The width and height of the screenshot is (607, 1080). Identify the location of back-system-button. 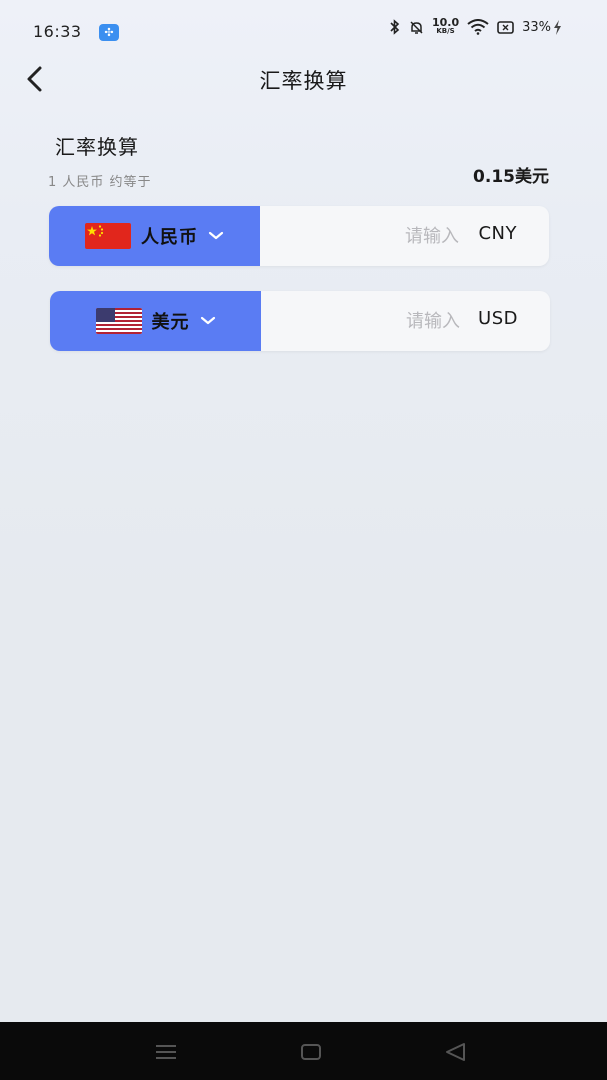
(455, 1052).